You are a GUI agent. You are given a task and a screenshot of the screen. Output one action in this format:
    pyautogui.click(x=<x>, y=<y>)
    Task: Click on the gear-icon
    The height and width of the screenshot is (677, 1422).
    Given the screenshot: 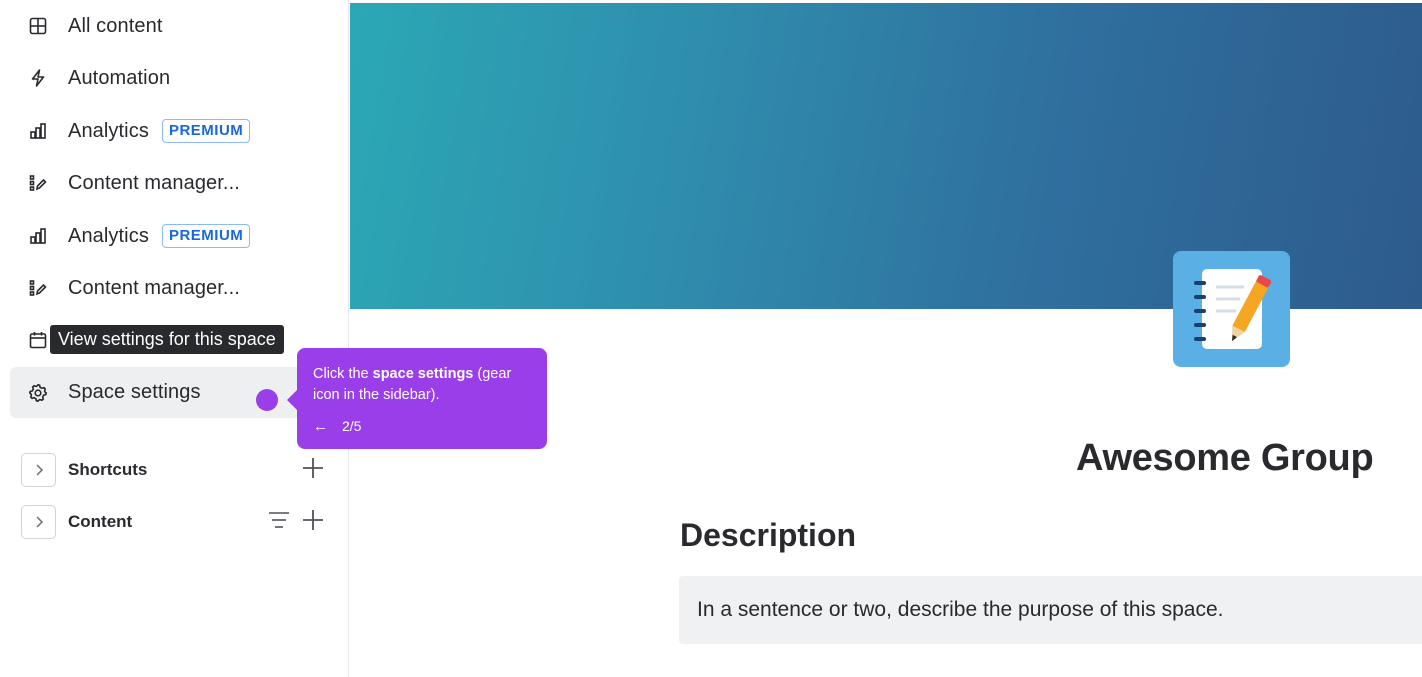 What is the action you would take?
    pyautogui.click(x=38, y=393)
    